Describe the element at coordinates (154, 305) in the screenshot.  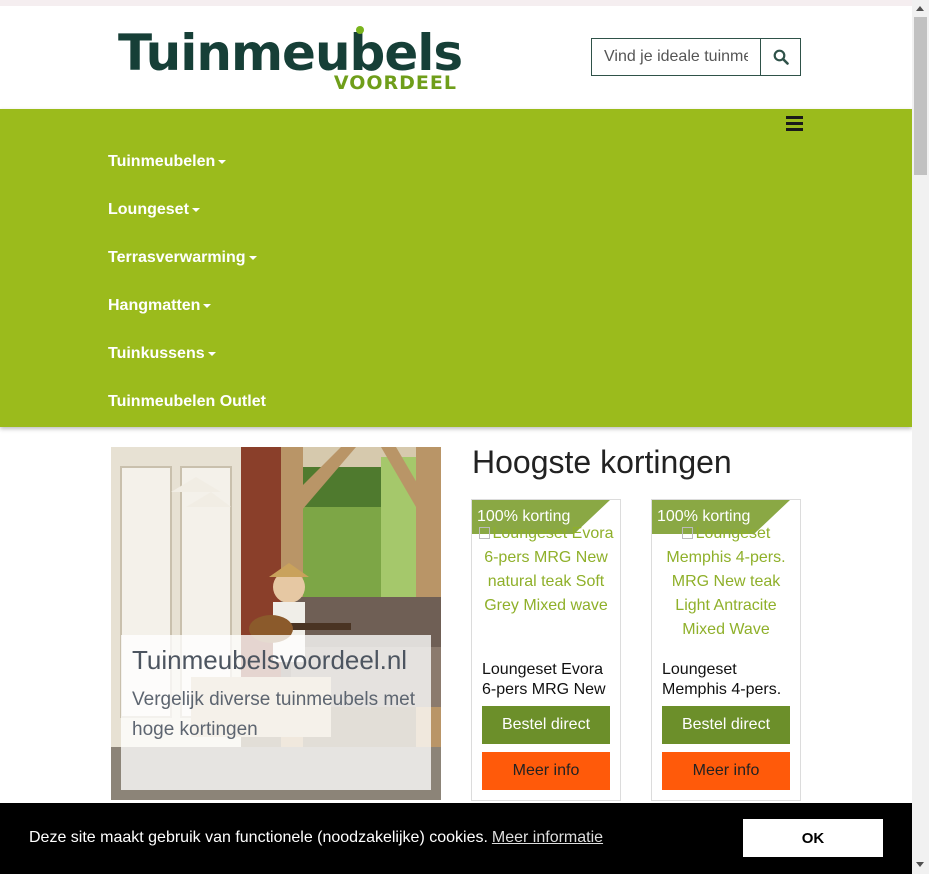
I see `nav-item-label: Hangmatten` at that location.